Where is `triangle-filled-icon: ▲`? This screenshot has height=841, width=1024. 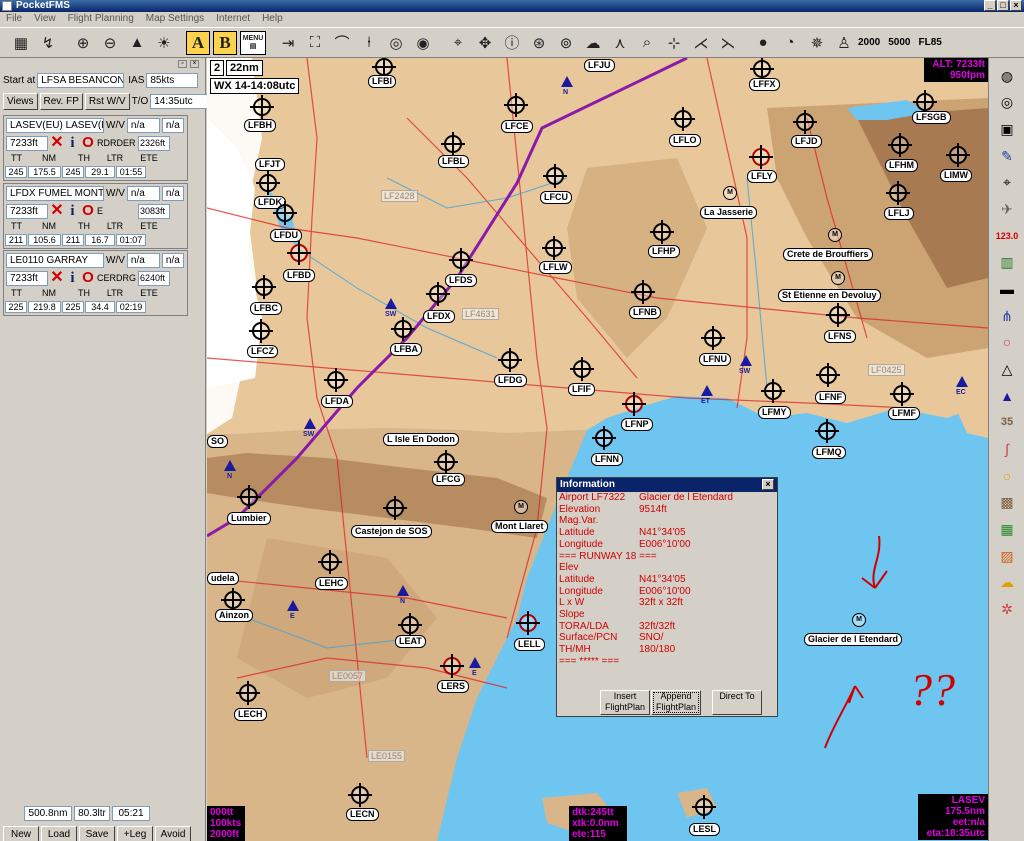 triangle-filled-icon: ▲ is located at coordinates (1007, 396).